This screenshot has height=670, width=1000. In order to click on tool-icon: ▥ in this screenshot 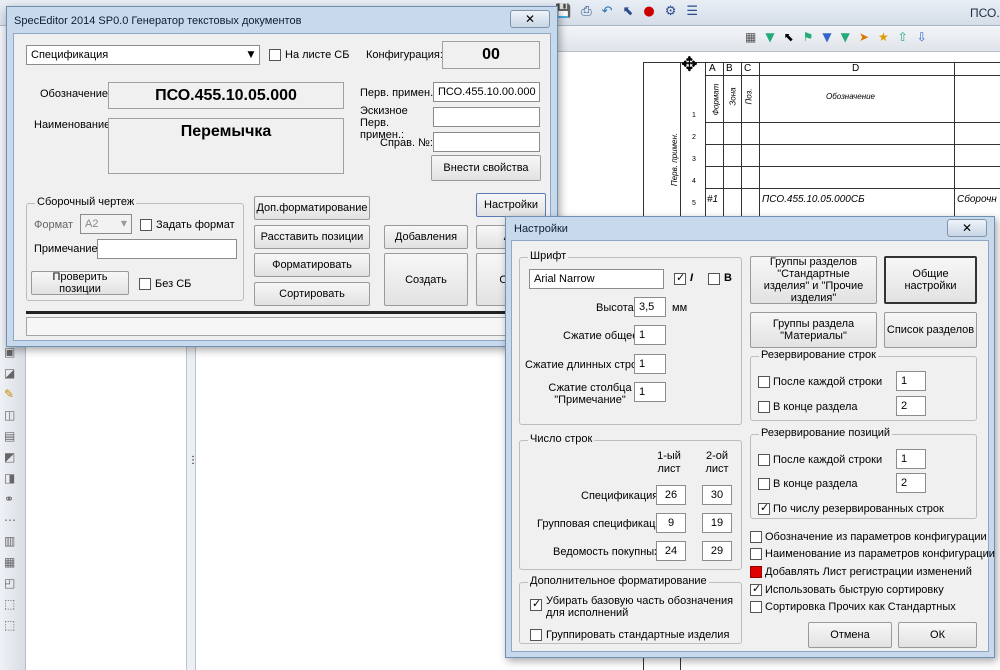, I will do `click(13, 541)`.